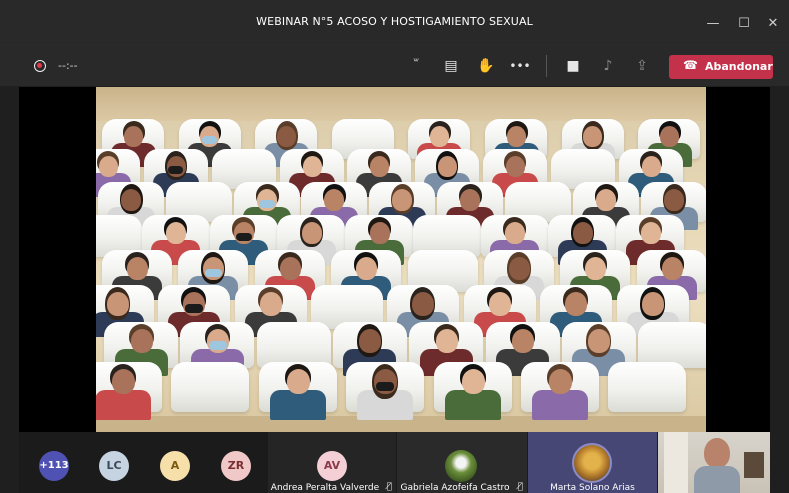  Describe the element at coordinates (739, 66) in the screenshot. I see `leave-button-label: Abandonar` at that location.